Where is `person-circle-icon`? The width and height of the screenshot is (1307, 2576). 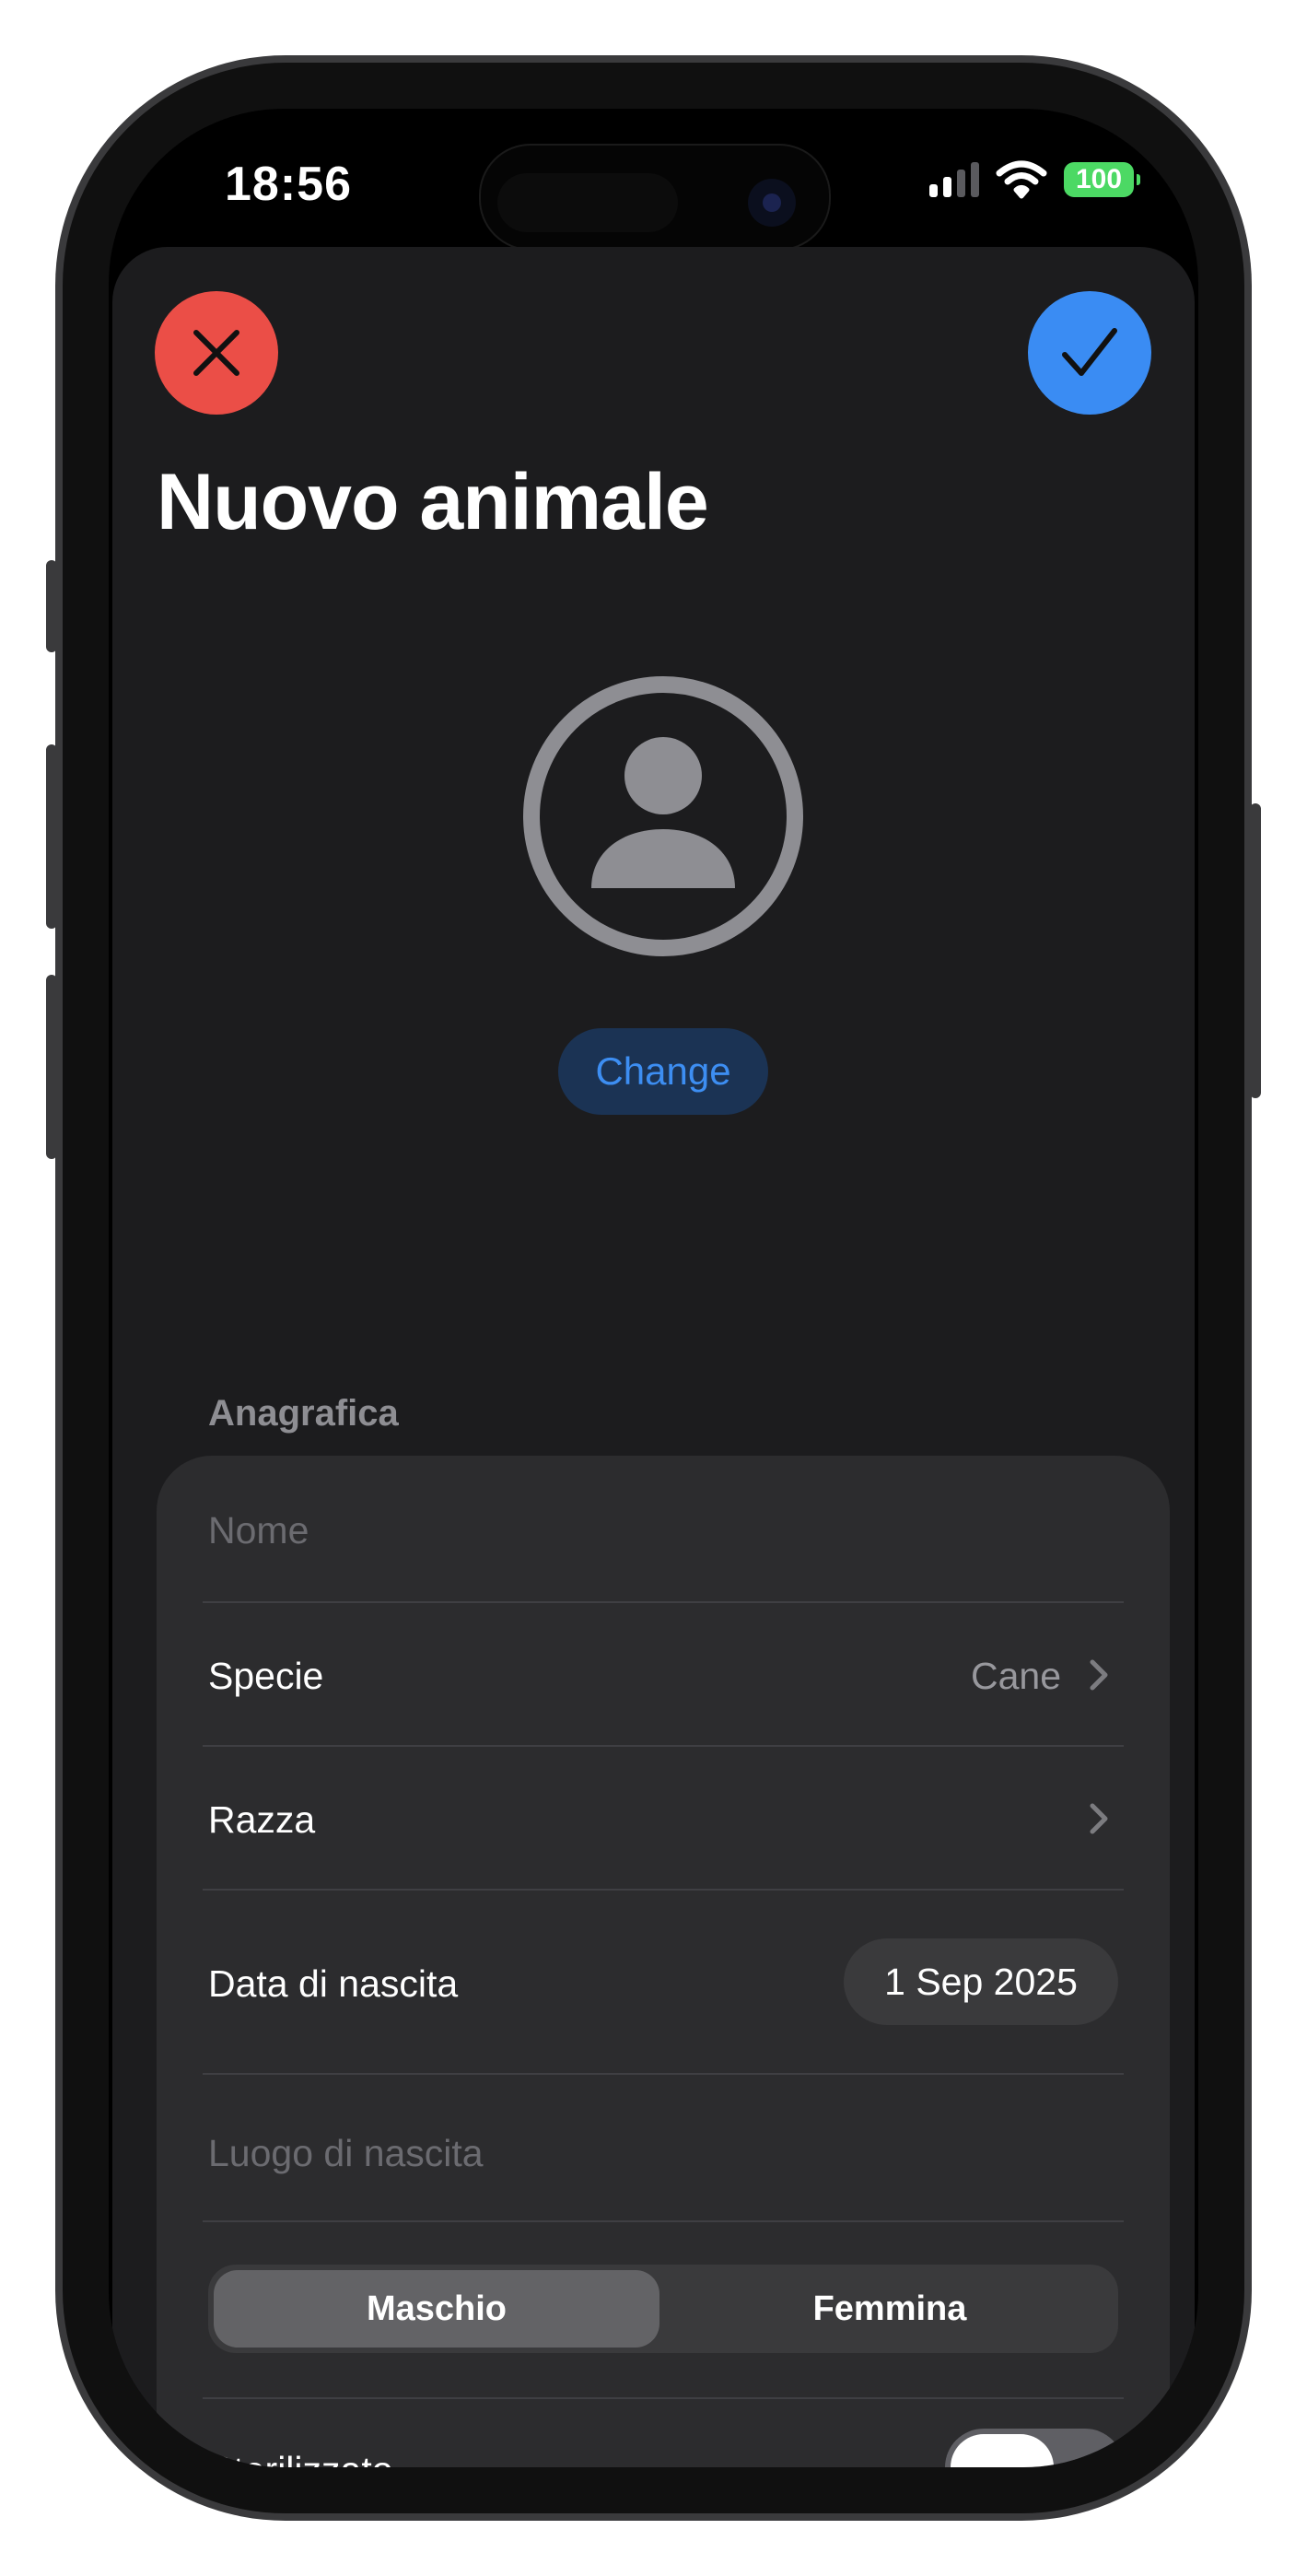 person-circle-icon is located at coordinates (663, 816).